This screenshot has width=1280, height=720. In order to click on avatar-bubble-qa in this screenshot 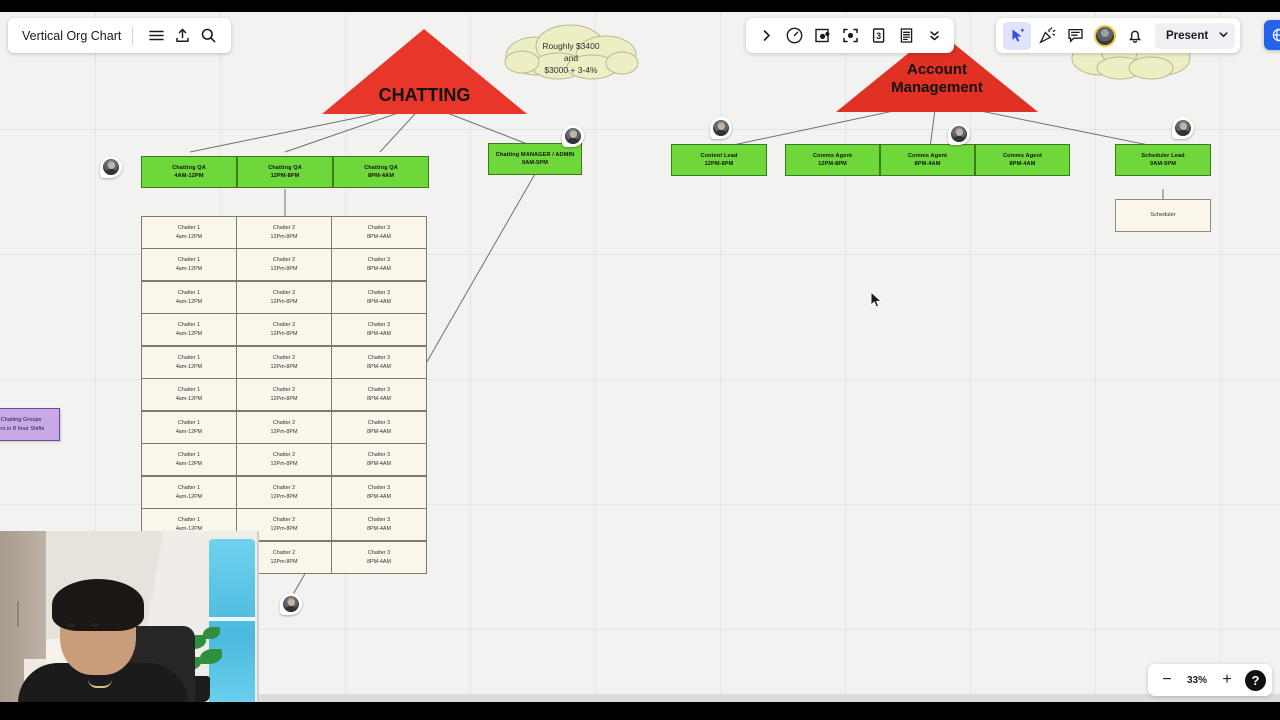, I will do `click(111, 167)`.